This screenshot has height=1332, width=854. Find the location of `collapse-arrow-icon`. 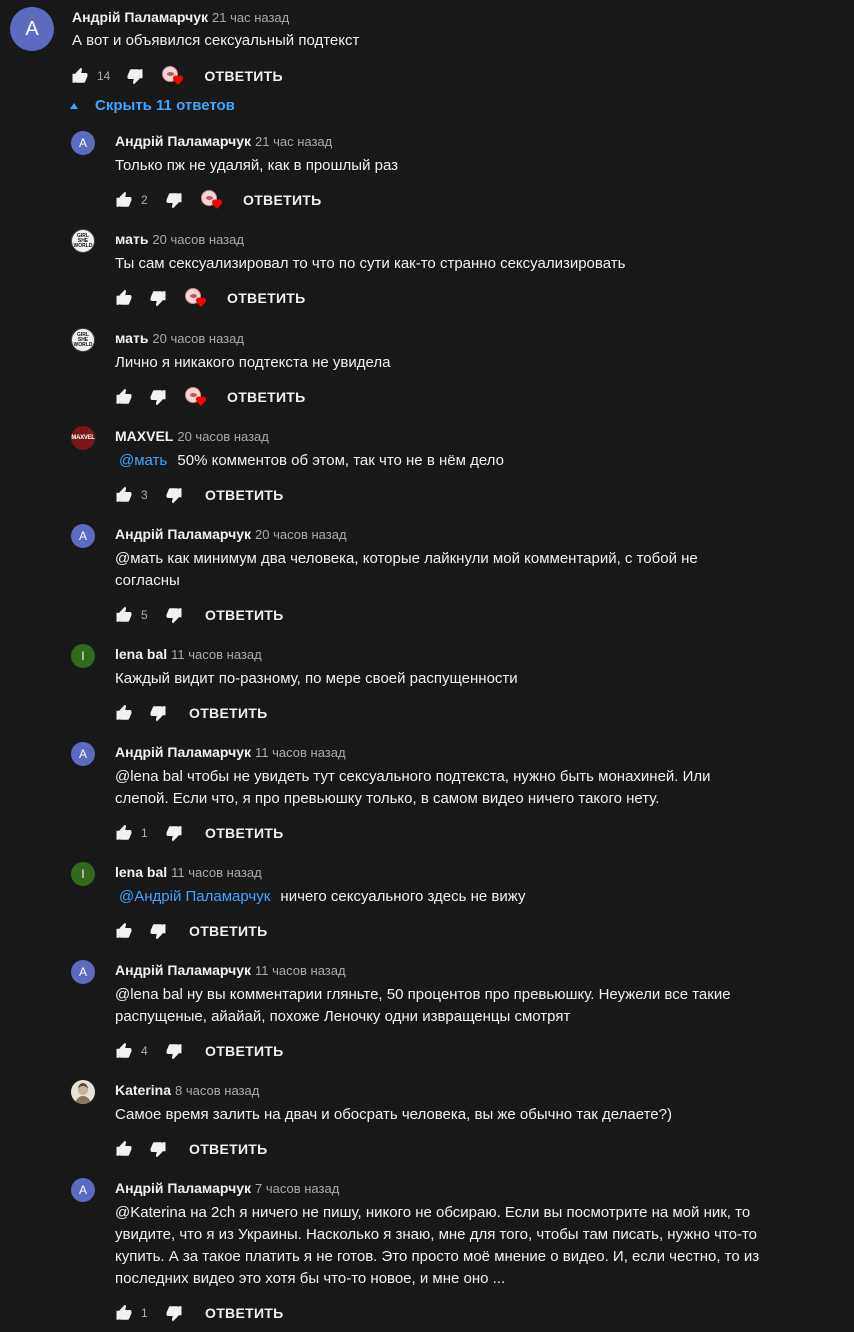

collapse-arrow-icon is located at coordinates (74, 106).